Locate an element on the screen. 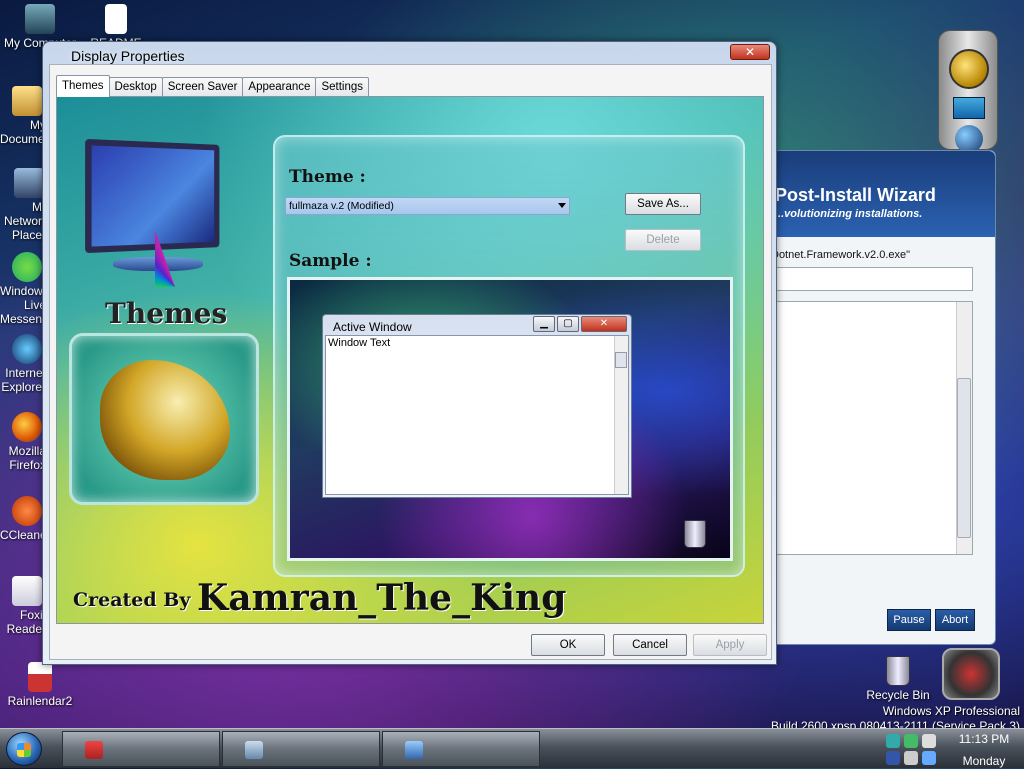 This screenshot has height=769, width=1024. delete-button: Delete is located at coordinates (663, 240).